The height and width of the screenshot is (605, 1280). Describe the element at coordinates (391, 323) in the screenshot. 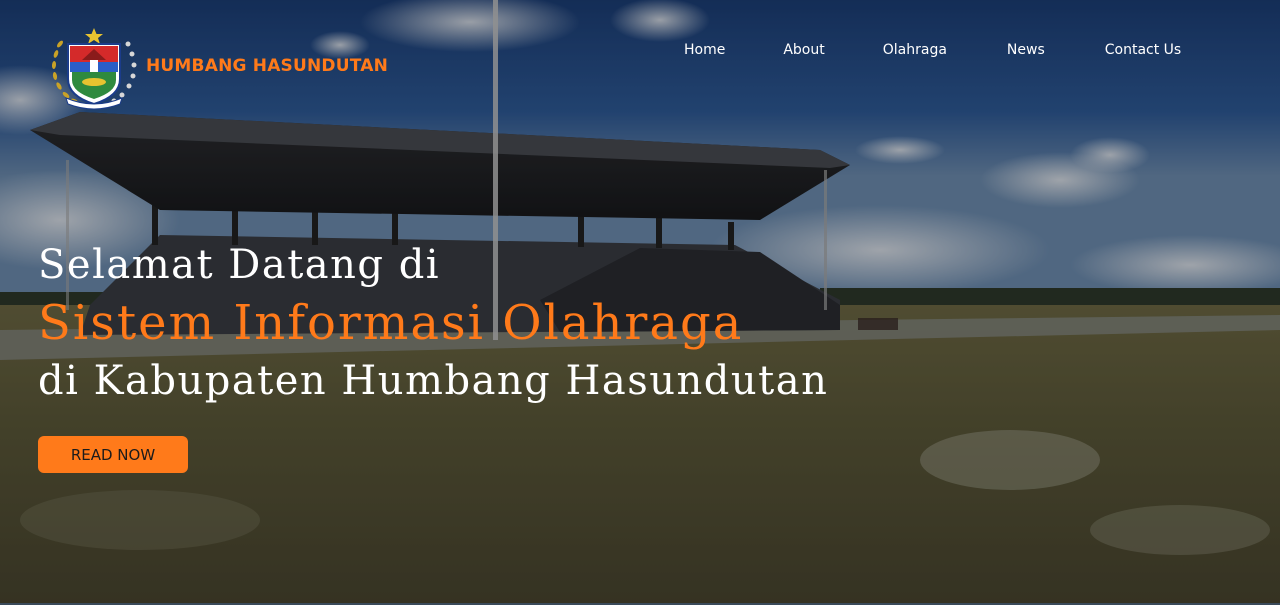

I see `hero-title-line: Sistem Informasi Olahraga` at that location.